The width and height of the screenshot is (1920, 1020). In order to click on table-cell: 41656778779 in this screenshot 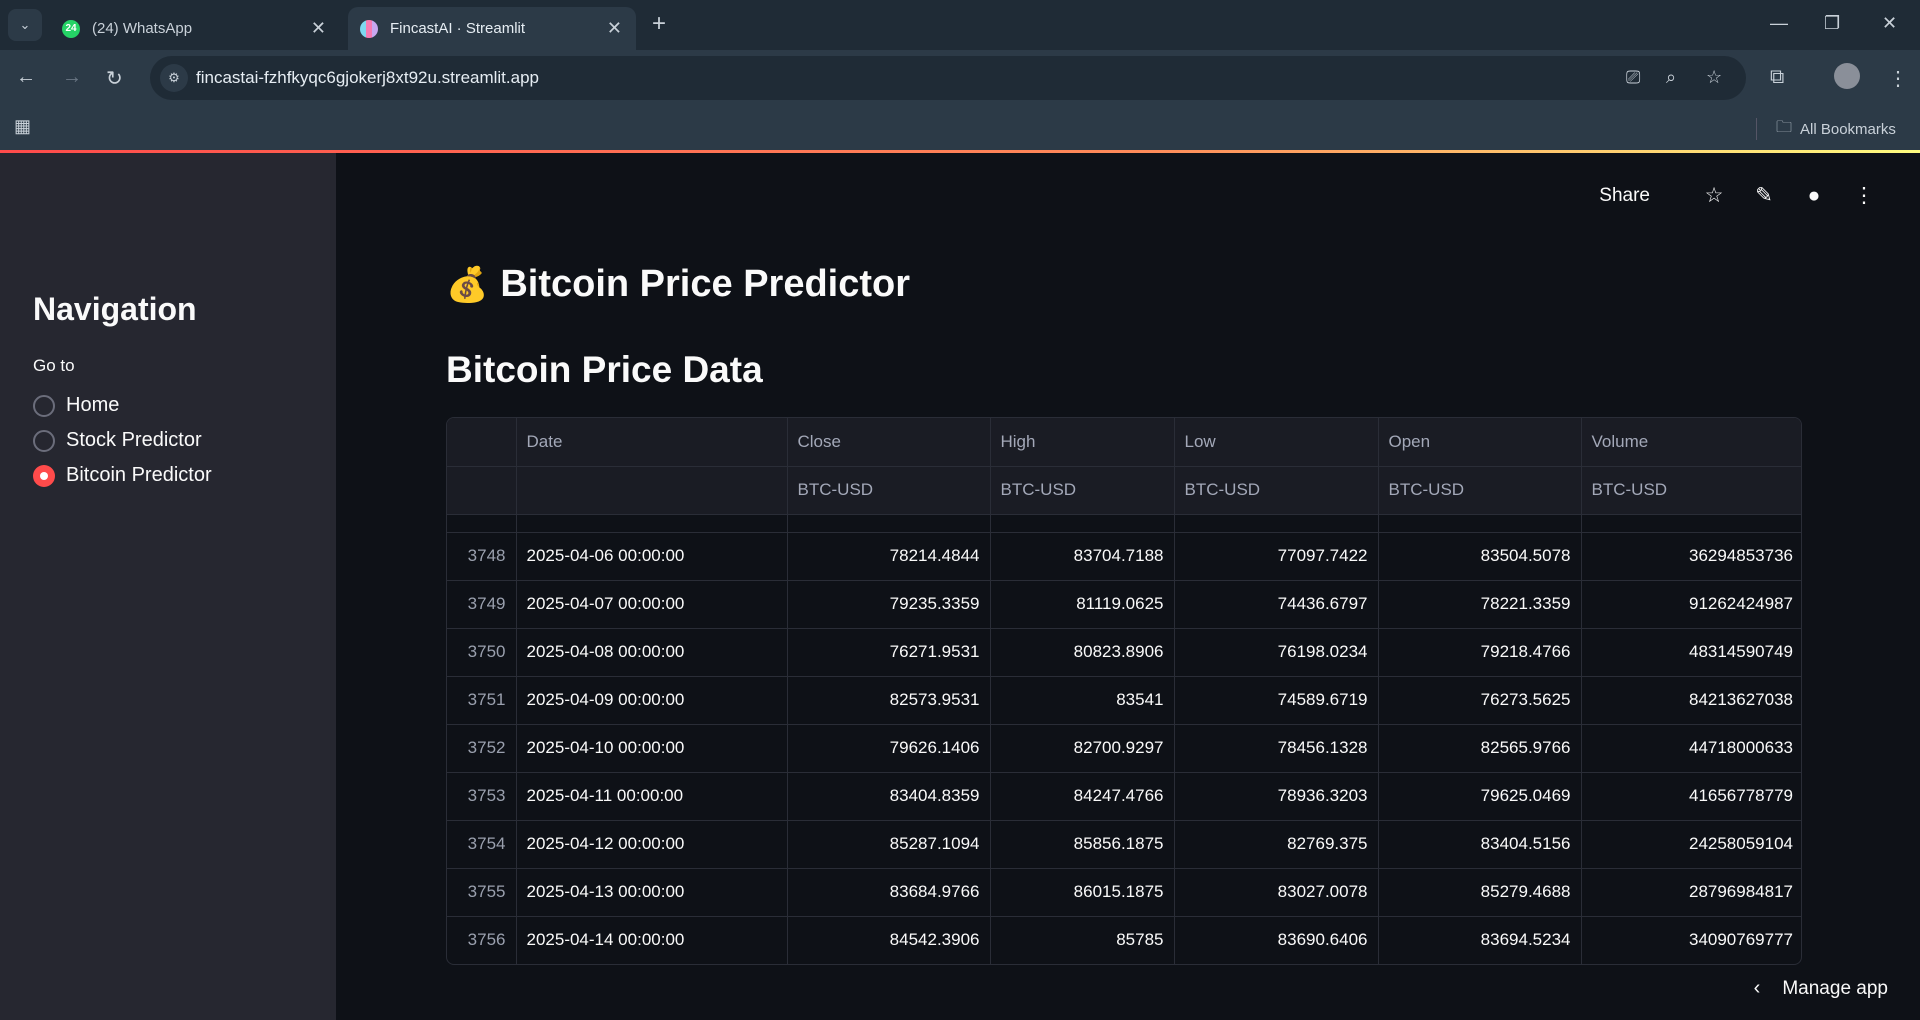, I will do `click(1691, 796)`.